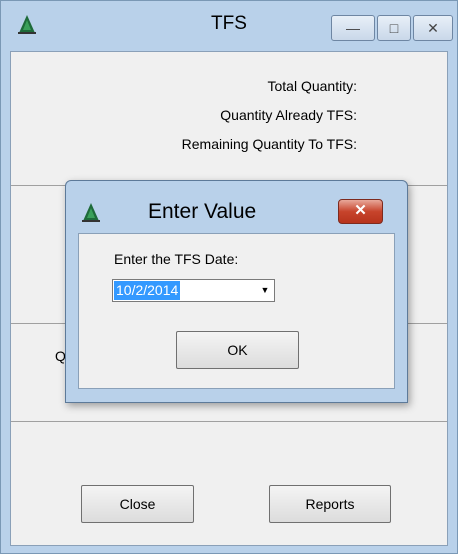 The image size is (458, 554). Describe the element at coordinates (360, 211) in the screenshot. I see `dialog-close-button: ✕` at that location.